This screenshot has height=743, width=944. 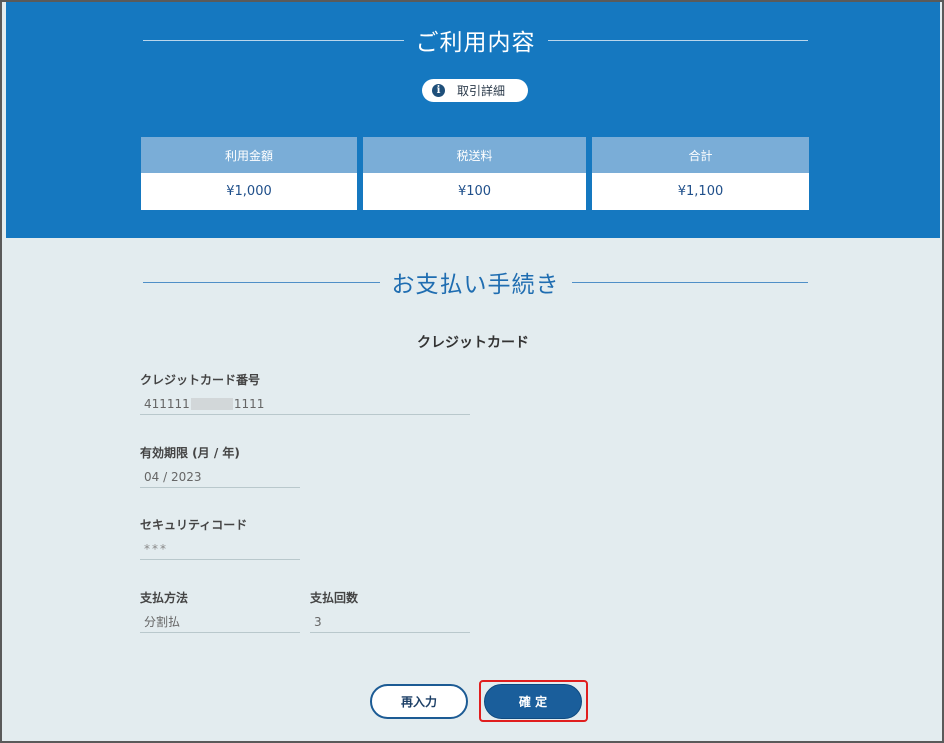 What do you see at coordinates (249, 191) in the screenshot?
I see `amount-card-value: ¥1,000` at bounding box center [249, 191].